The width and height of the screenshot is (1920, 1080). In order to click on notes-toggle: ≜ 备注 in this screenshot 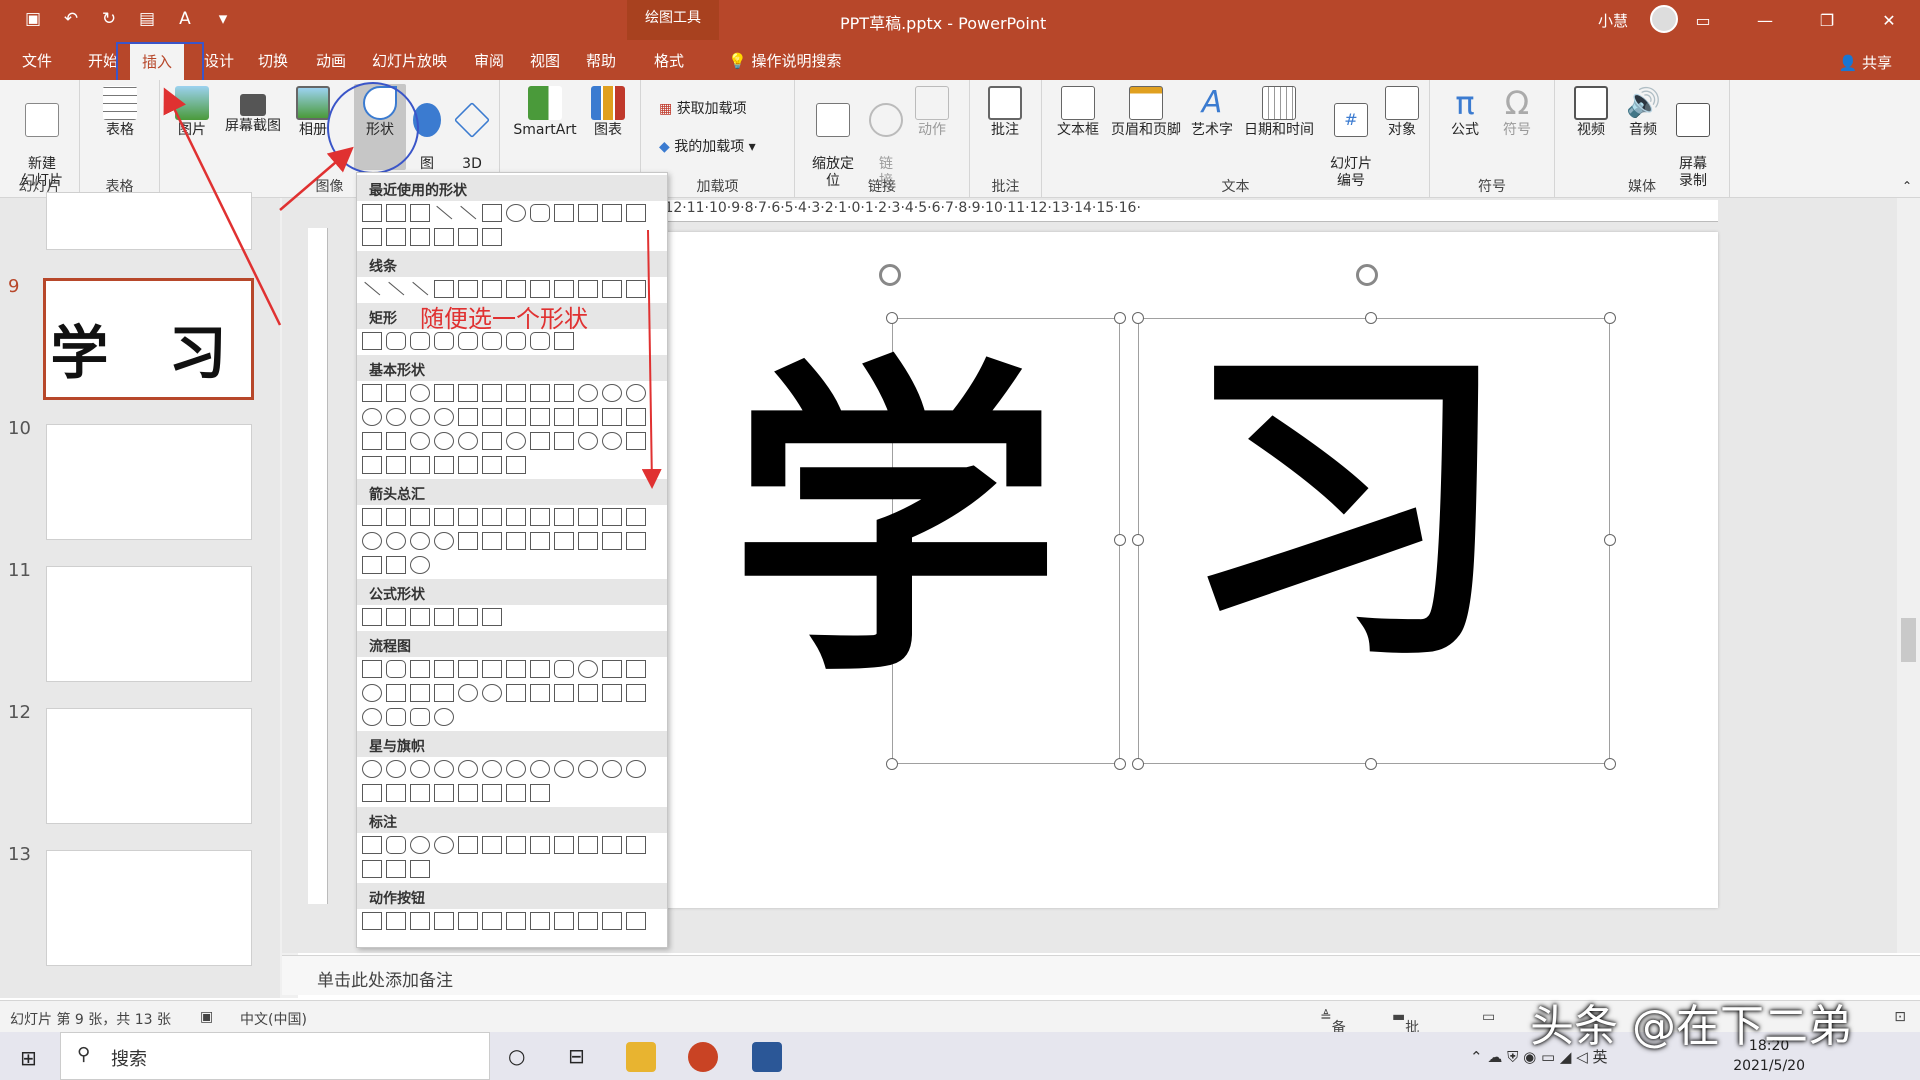, I will do `click(1333, 1032)`.